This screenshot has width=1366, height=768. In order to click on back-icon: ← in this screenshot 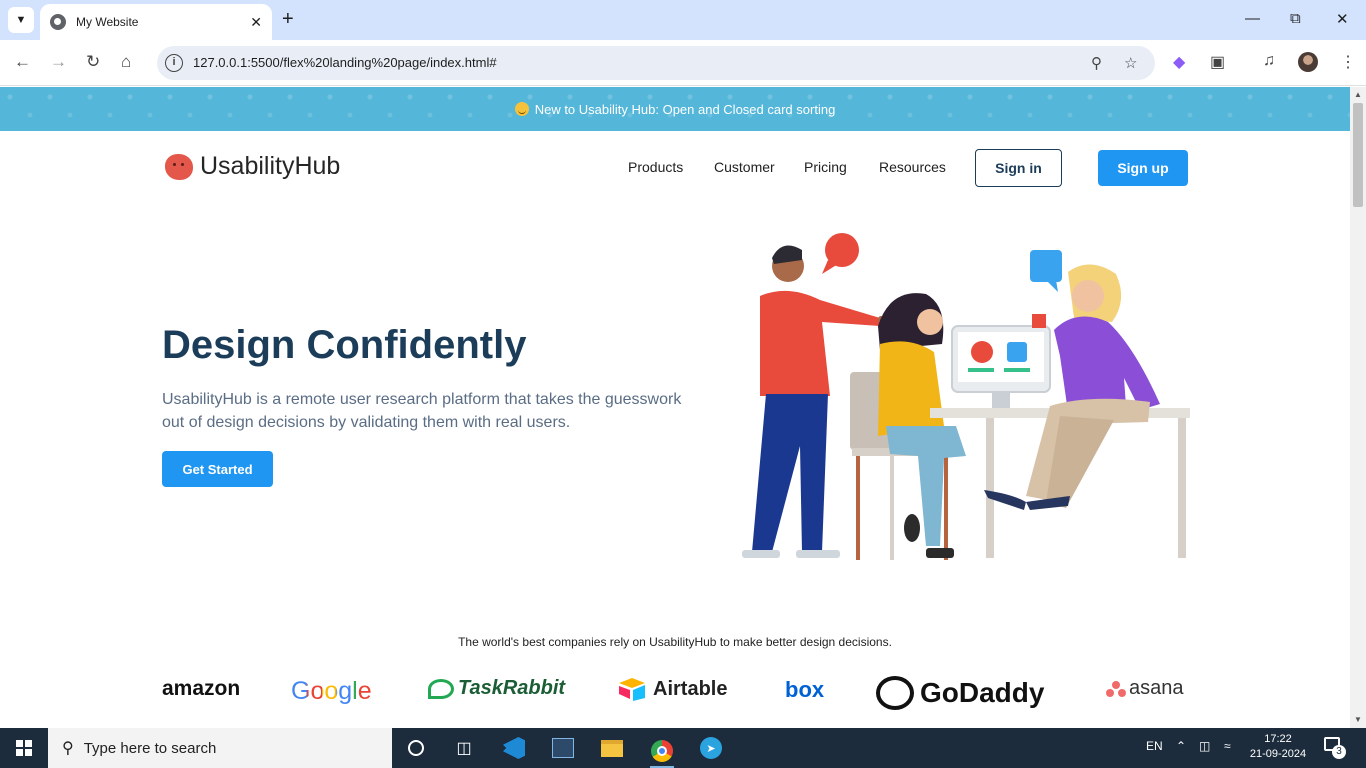, I will do `click(22, 62)`.